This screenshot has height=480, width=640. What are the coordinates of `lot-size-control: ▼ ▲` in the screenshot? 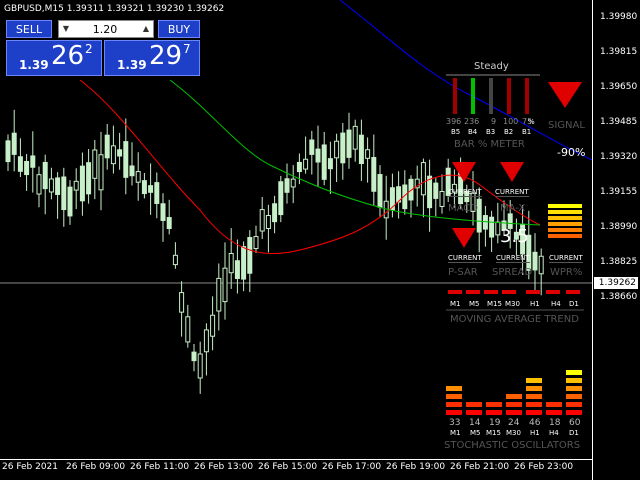 It's located at (106, 29).